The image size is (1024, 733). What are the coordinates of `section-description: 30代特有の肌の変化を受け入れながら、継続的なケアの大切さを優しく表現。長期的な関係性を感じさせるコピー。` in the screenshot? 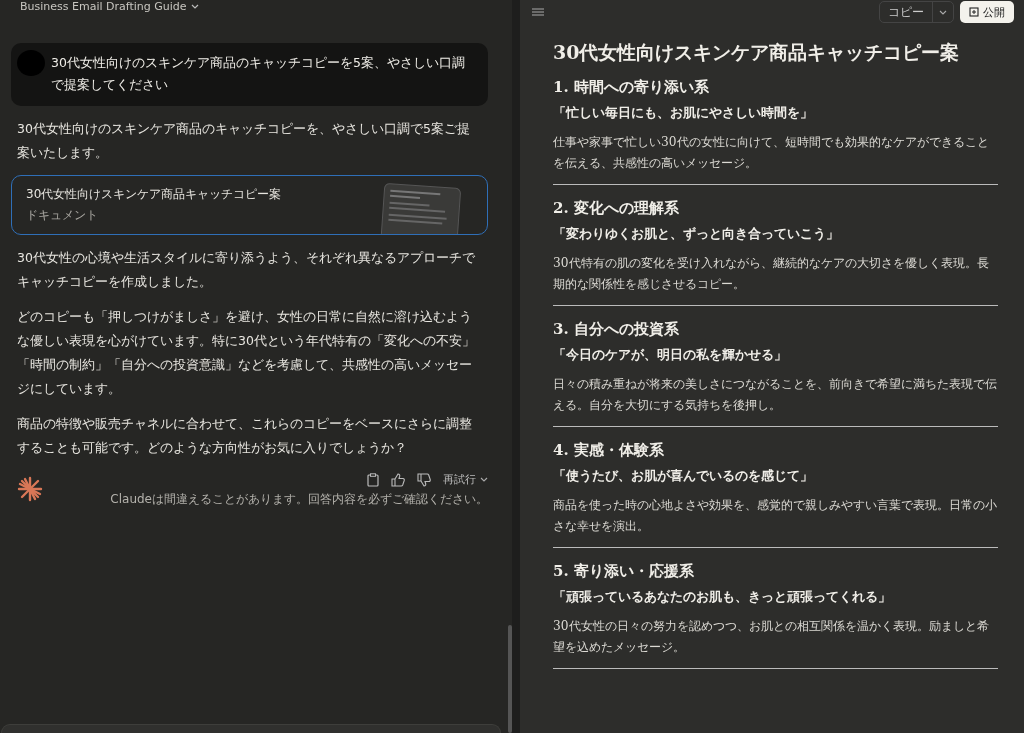 It's located at (771, 274).